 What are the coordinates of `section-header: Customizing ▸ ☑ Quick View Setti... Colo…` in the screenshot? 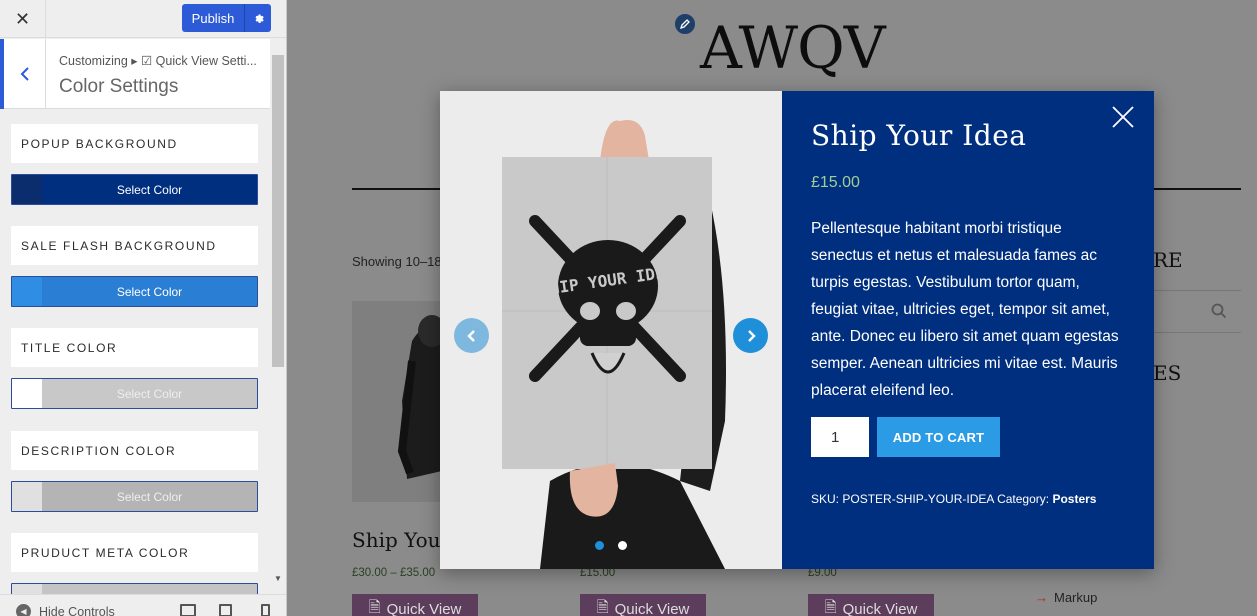 It's located at (135, 74).